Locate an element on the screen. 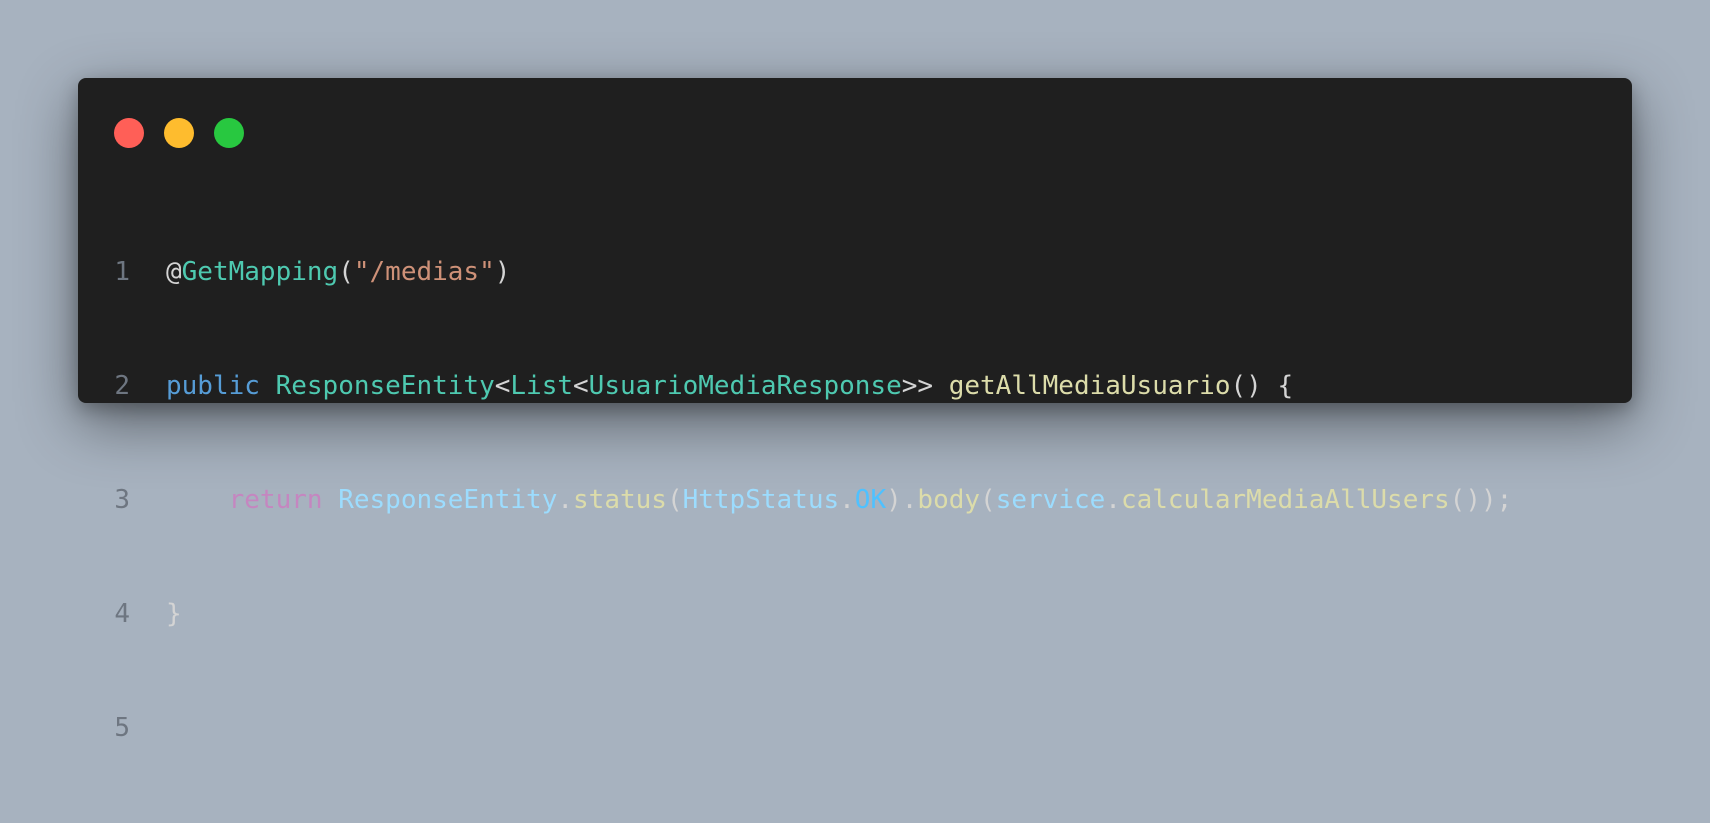 This screenshot has height=823, width=1710. code-line: 1 @GetMapping("/medias") is located at coordinates (795, 272).